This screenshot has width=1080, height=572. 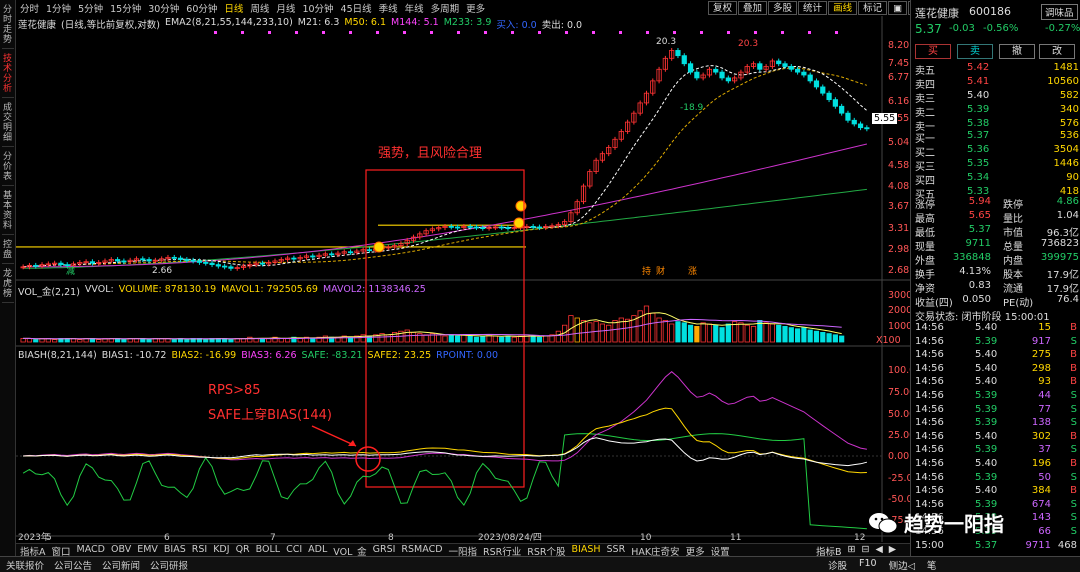 What do you see at coordinates (463, 551) in the screenshot?
I see `indicator-tab: 一阳指` at bounding box center [463, 551].